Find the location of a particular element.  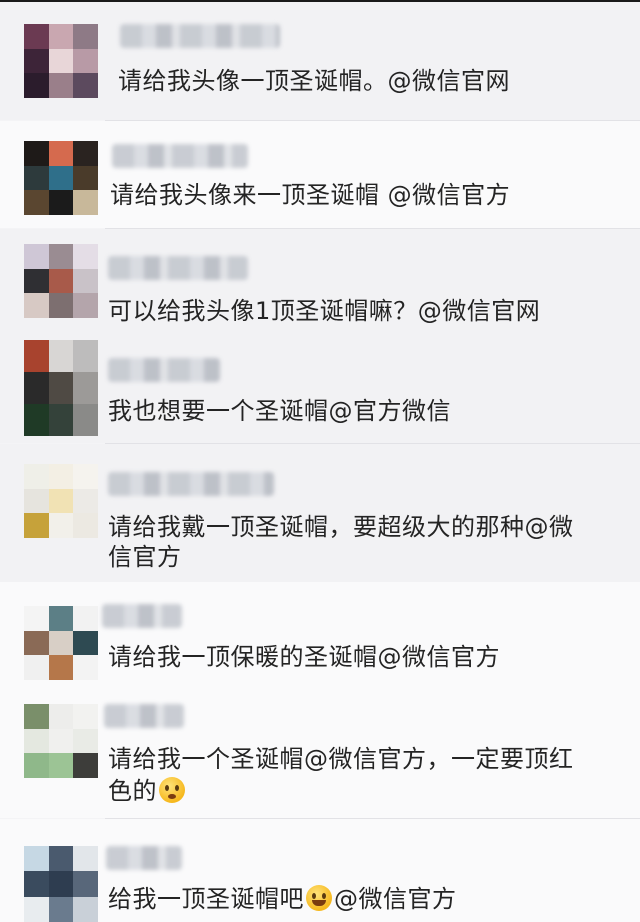

comment-text: 请给我一顶保暖的圣诞帽@微信官方 is located at coordinates (304, 657).